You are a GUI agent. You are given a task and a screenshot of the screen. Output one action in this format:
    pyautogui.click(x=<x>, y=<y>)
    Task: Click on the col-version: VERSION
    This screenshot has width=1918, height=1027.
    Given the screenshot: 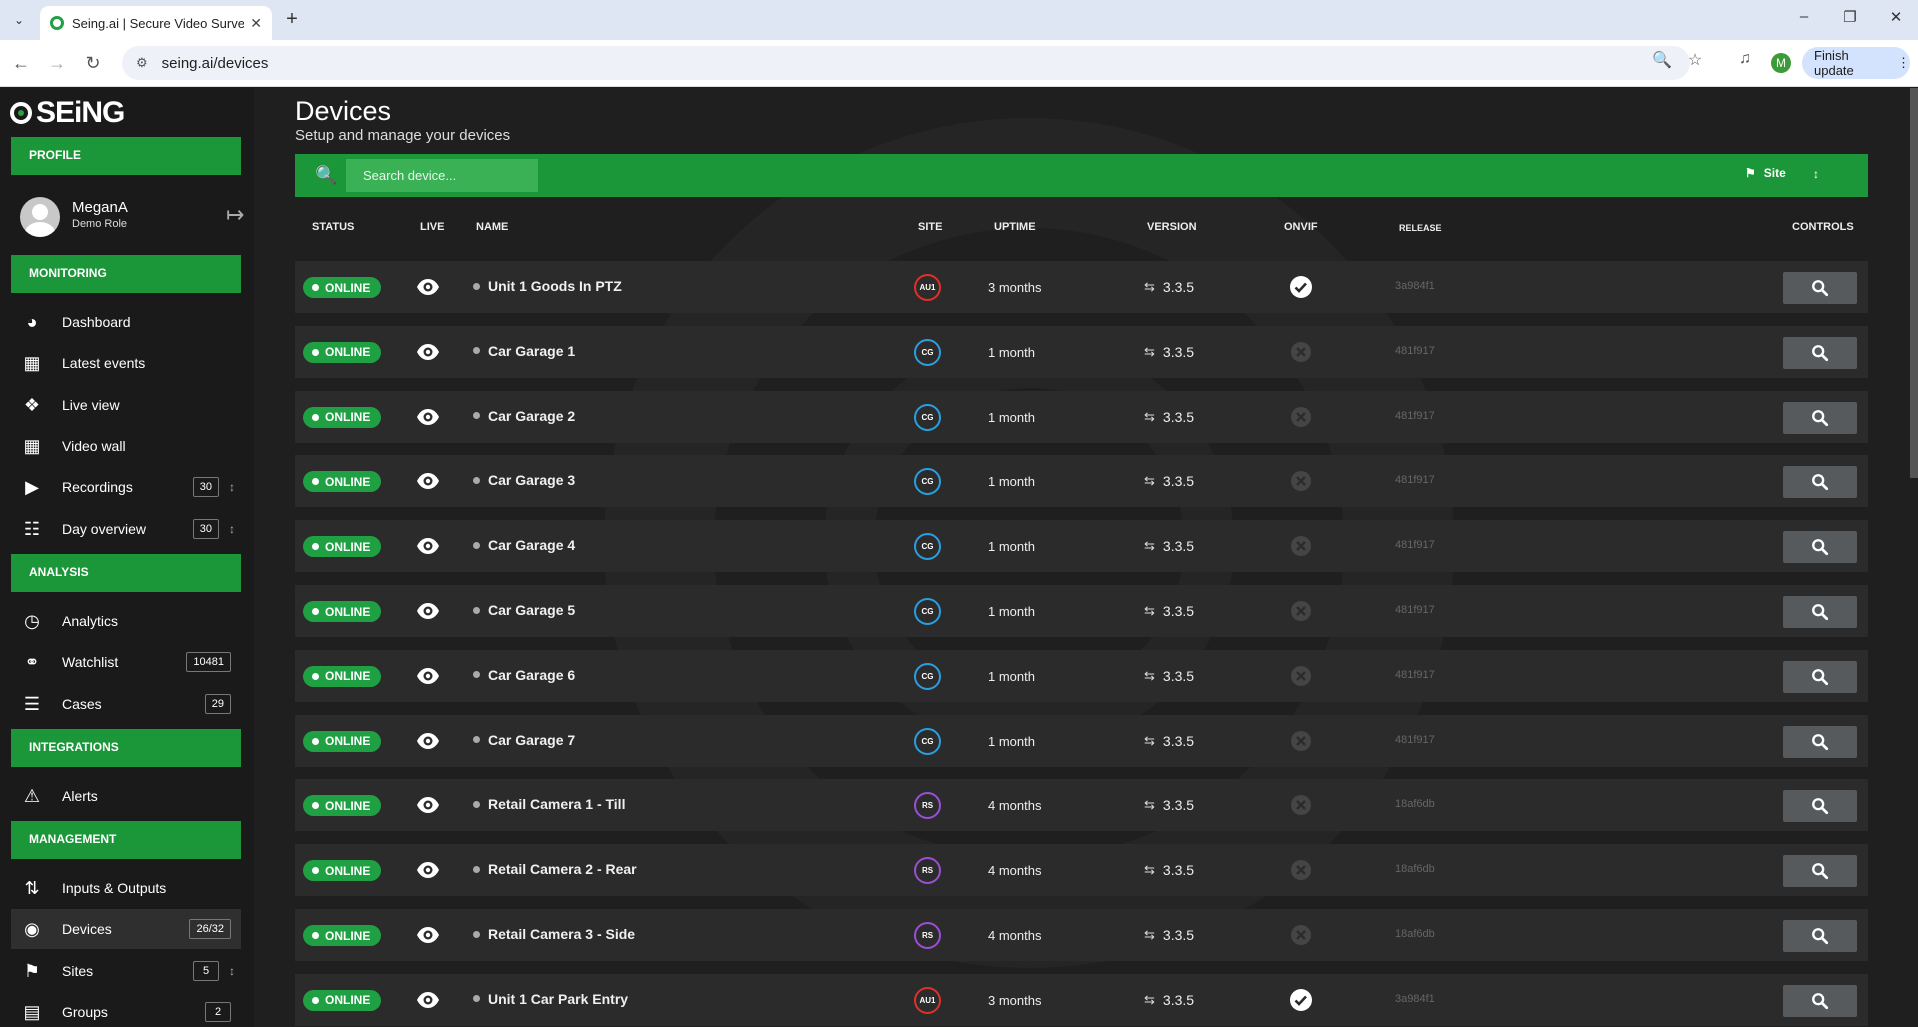 What is the action you would take?
    pyautogui.click(x=1172, y=227)
    